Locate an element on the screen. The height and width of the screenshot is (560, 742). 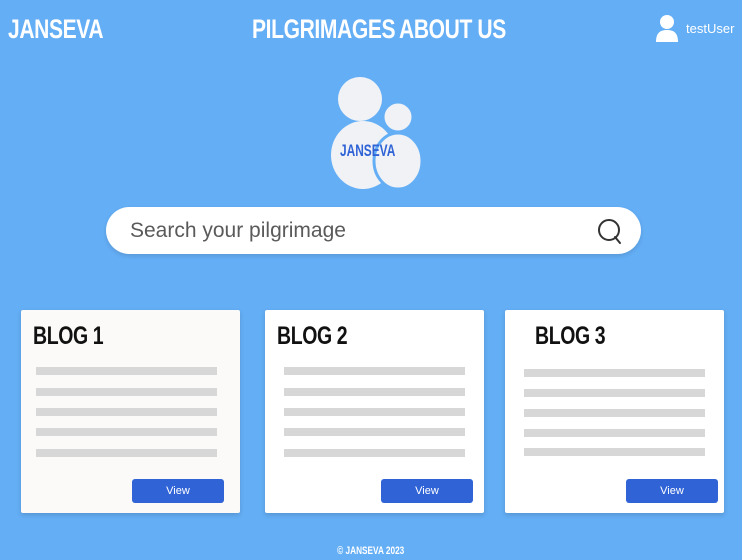
main-nav: PILGRIMAGES ABOUT US is located at coordinates (394, 29).